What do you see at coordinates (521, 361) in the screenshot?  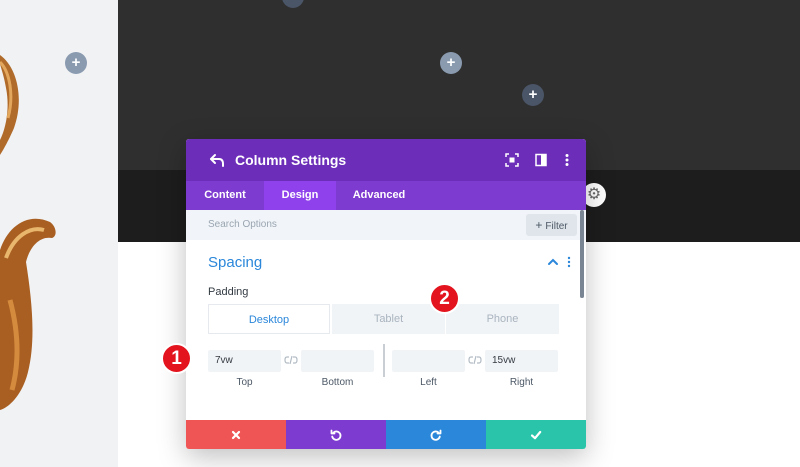 I see `padding-right-input: 15vw` at bounding box center [521, 361].